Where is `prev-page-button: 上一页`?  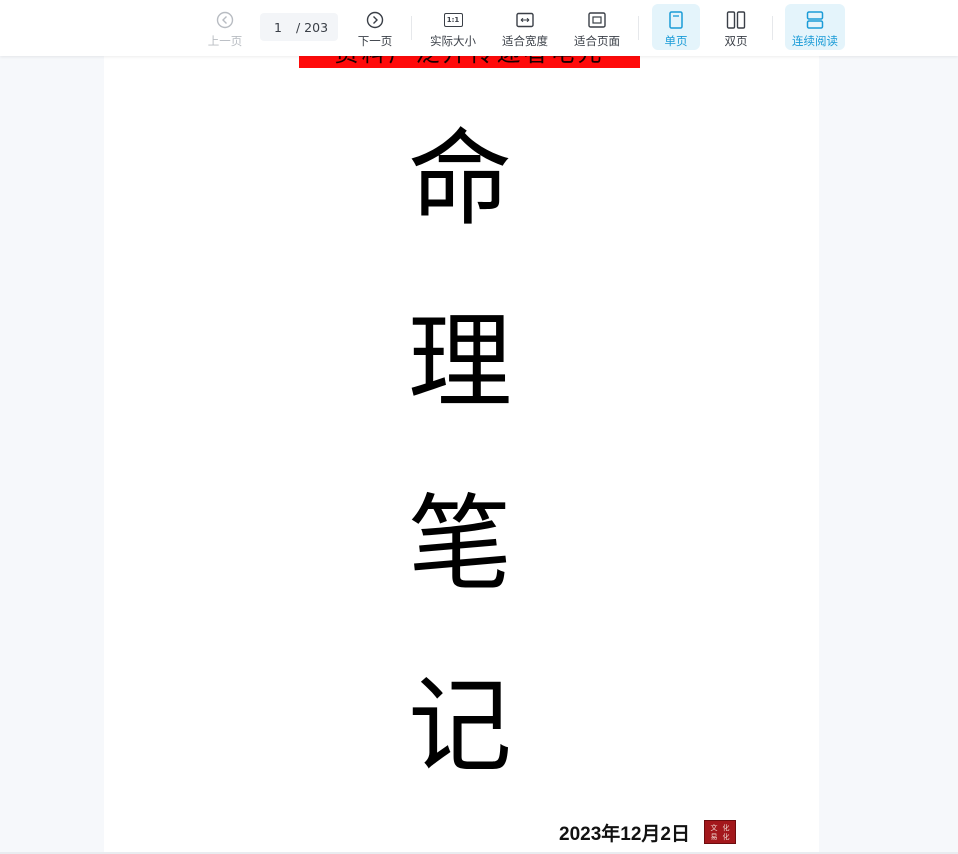 prev-page-button: 上一页 is located at coordinates (225, 27).